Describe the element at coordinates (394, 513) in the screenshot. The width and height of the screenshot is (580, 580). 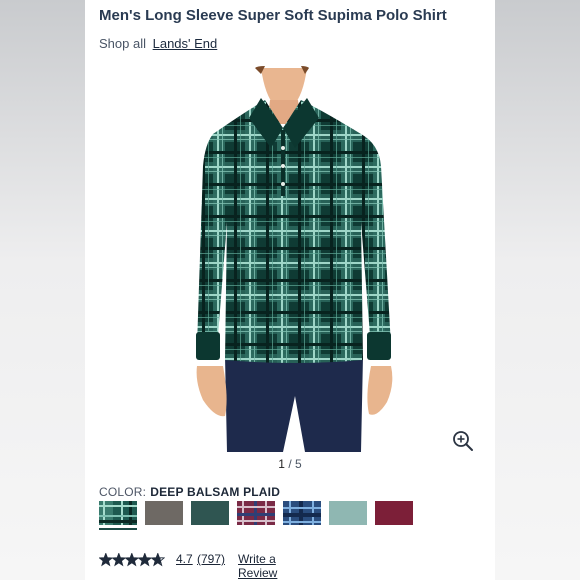
I see `swatch-rich-burgundy` at that location.